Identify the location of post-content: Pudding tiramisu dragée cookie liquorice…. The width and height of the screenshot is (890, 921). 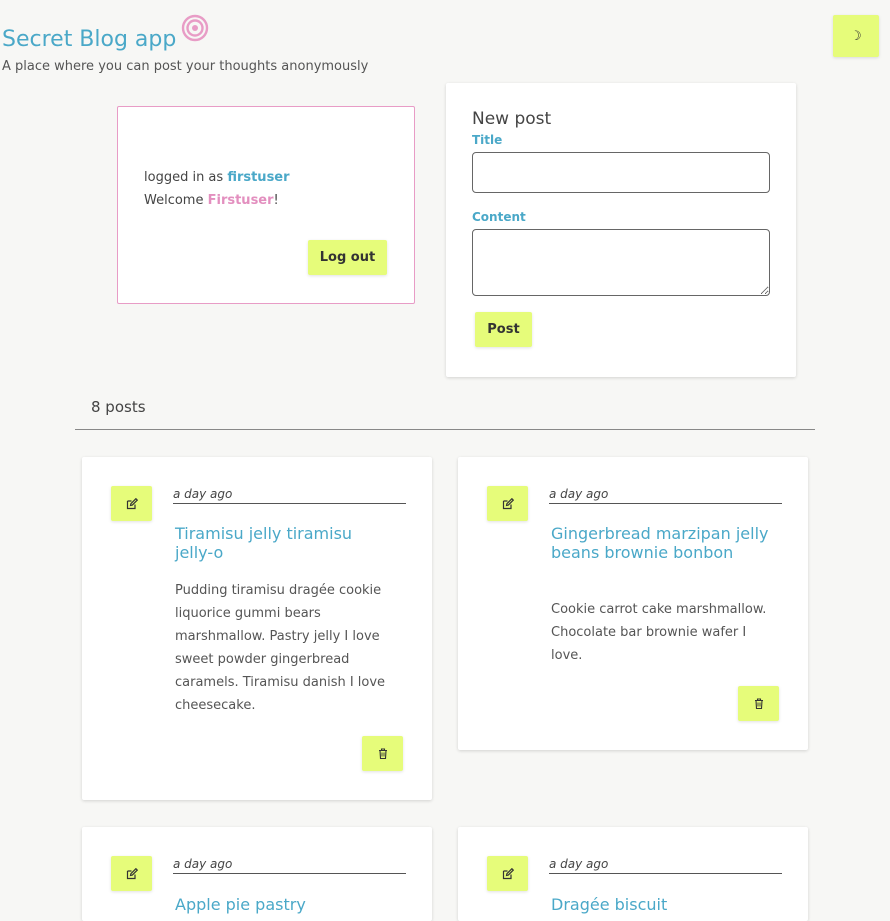
(280, 648).